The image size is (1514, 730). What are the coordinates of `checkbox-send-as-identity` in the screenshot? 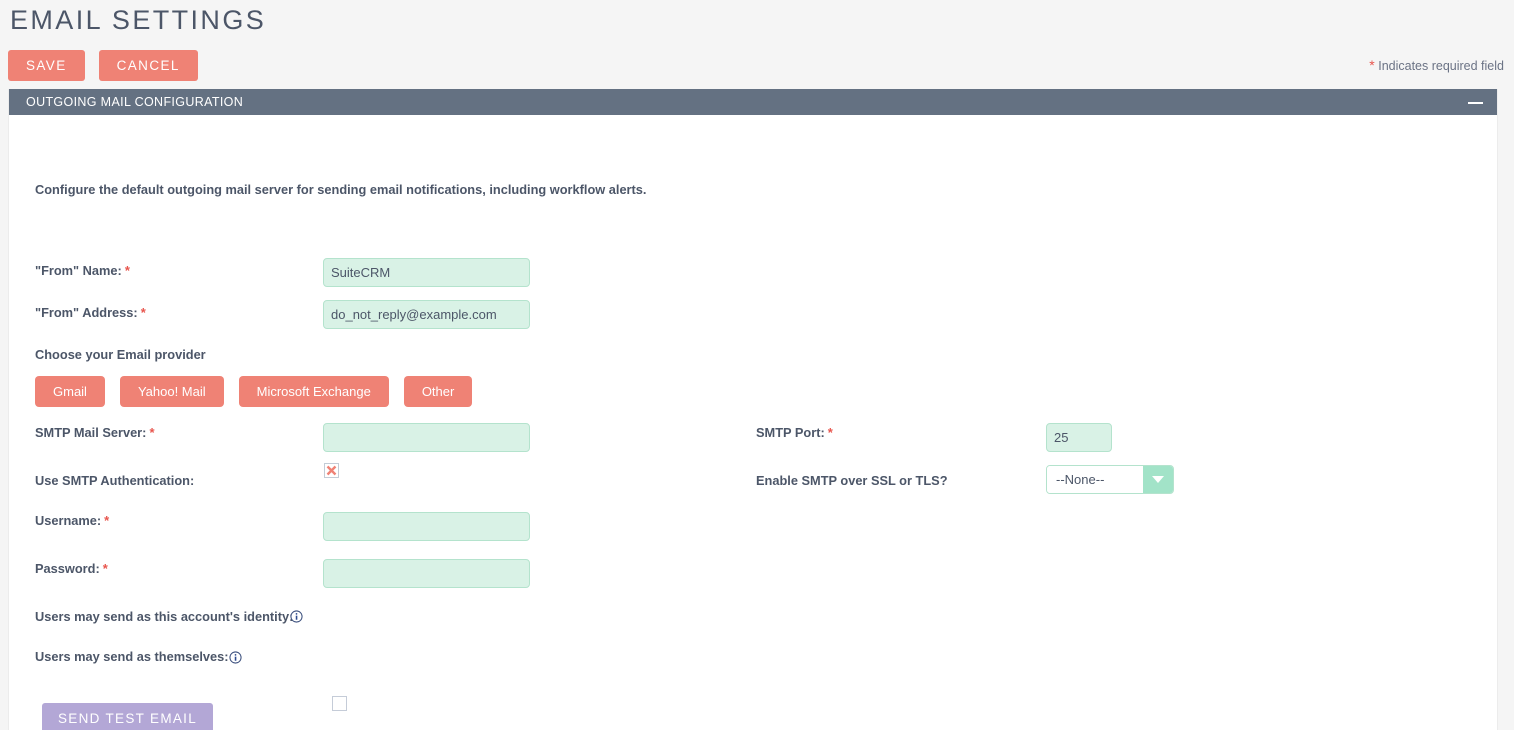 It's located at (339, 703).